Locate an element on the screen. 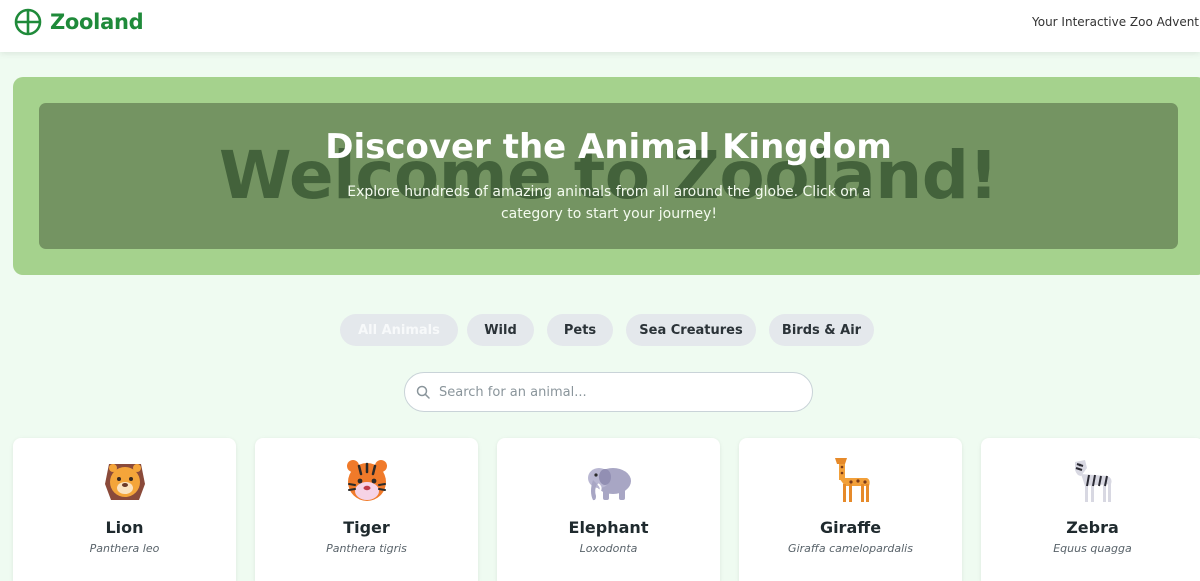 The image size is (1200, 581). search-box is located at coordinates (608, 392).